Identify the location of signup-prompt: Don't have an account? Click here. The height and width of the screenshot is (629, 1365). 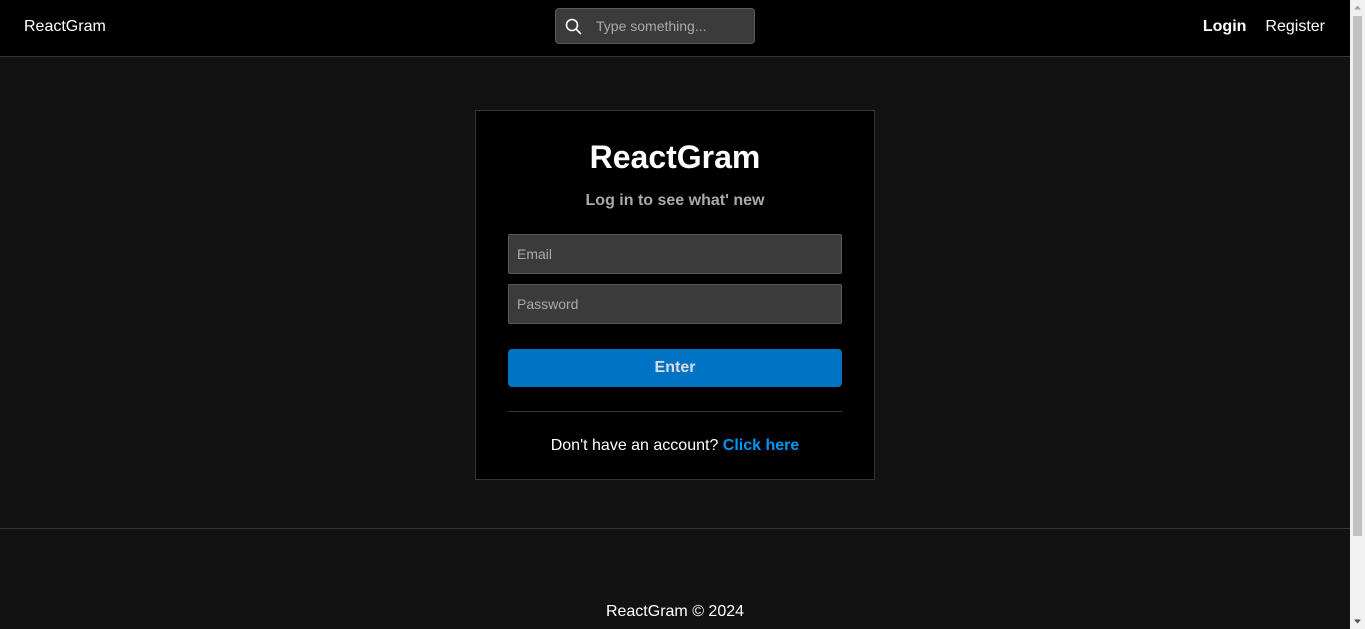
(675, 446).